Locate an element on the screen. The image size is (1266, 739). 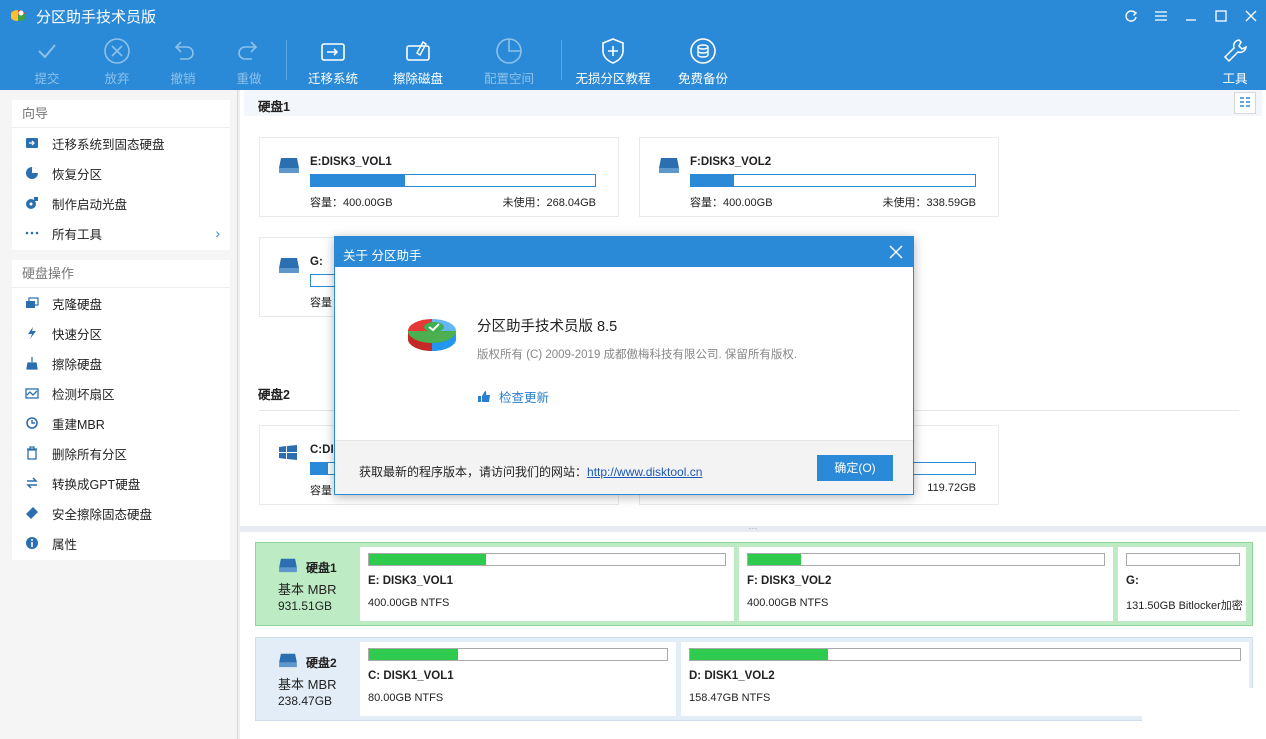
sidebar-item-delete-all: 删除所有分区 is located at coordinates (121, 453).